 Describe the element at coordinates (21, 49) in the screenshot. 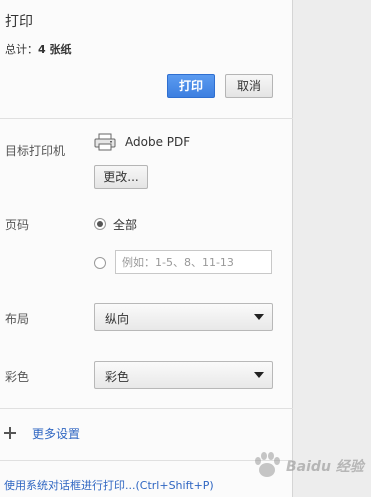

I see `total-label: 总计：` at that location.